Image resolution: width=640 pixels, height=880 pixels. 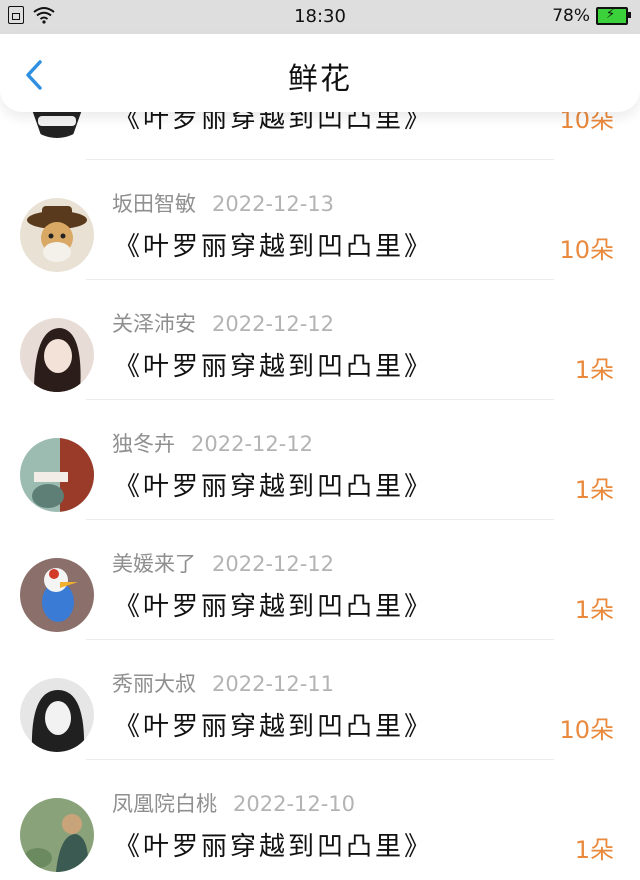 What do you see at coordinates (273, 204) in the screenshot?
I see `gift-date: 2022-12-13` at bounding box center [273, 204].